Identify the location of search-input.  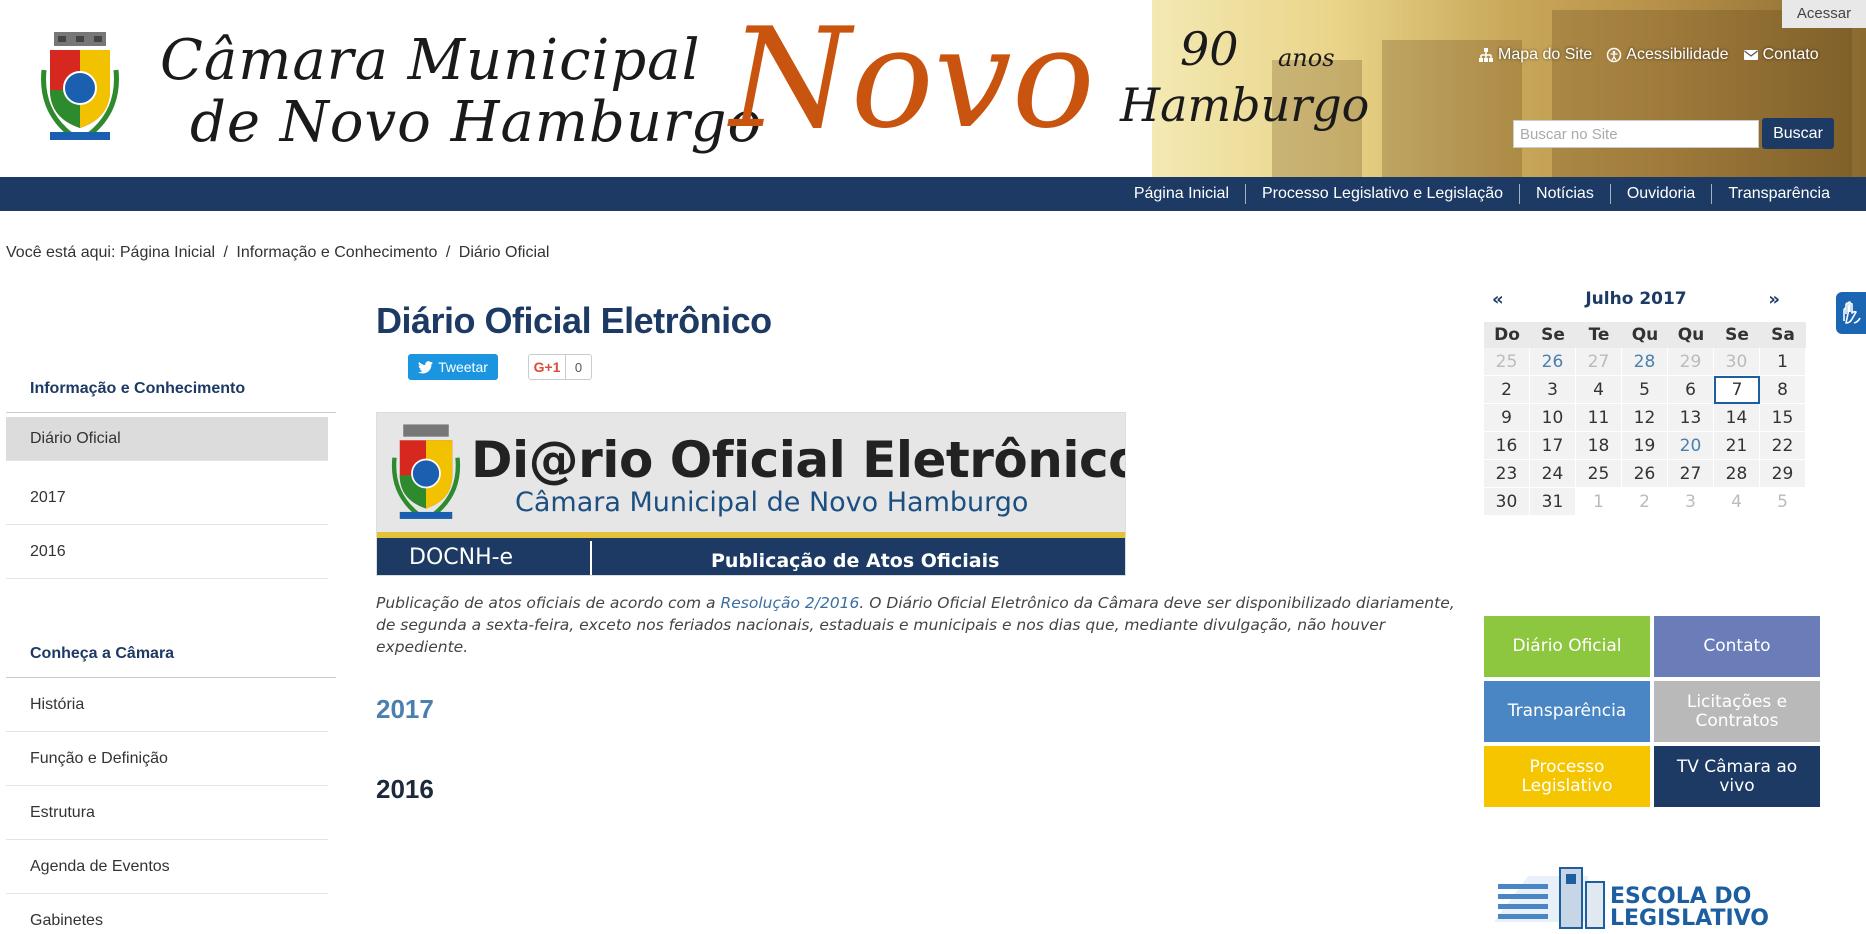
(1636, 134).